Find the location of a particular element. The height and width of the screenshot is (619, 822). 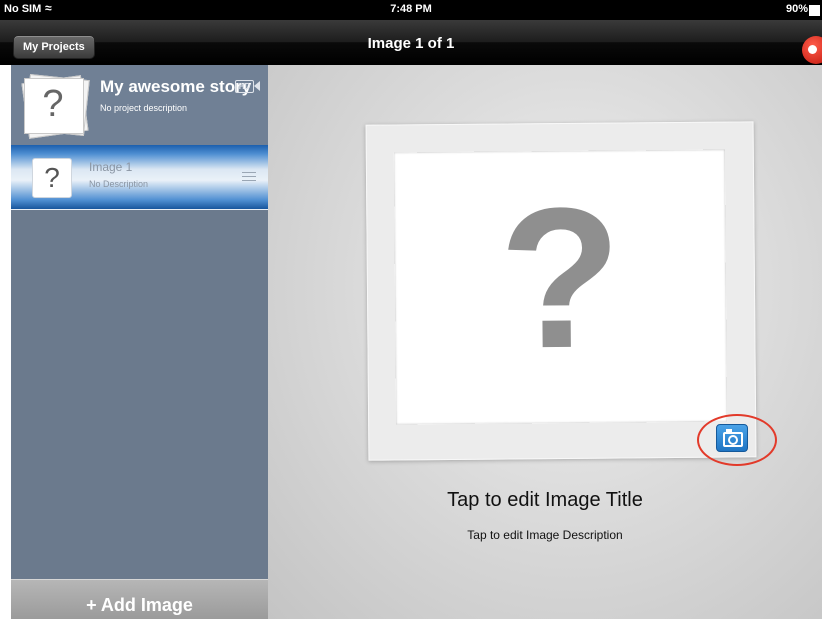

hd-video-icon: HD is located at coordinates (244, 86).